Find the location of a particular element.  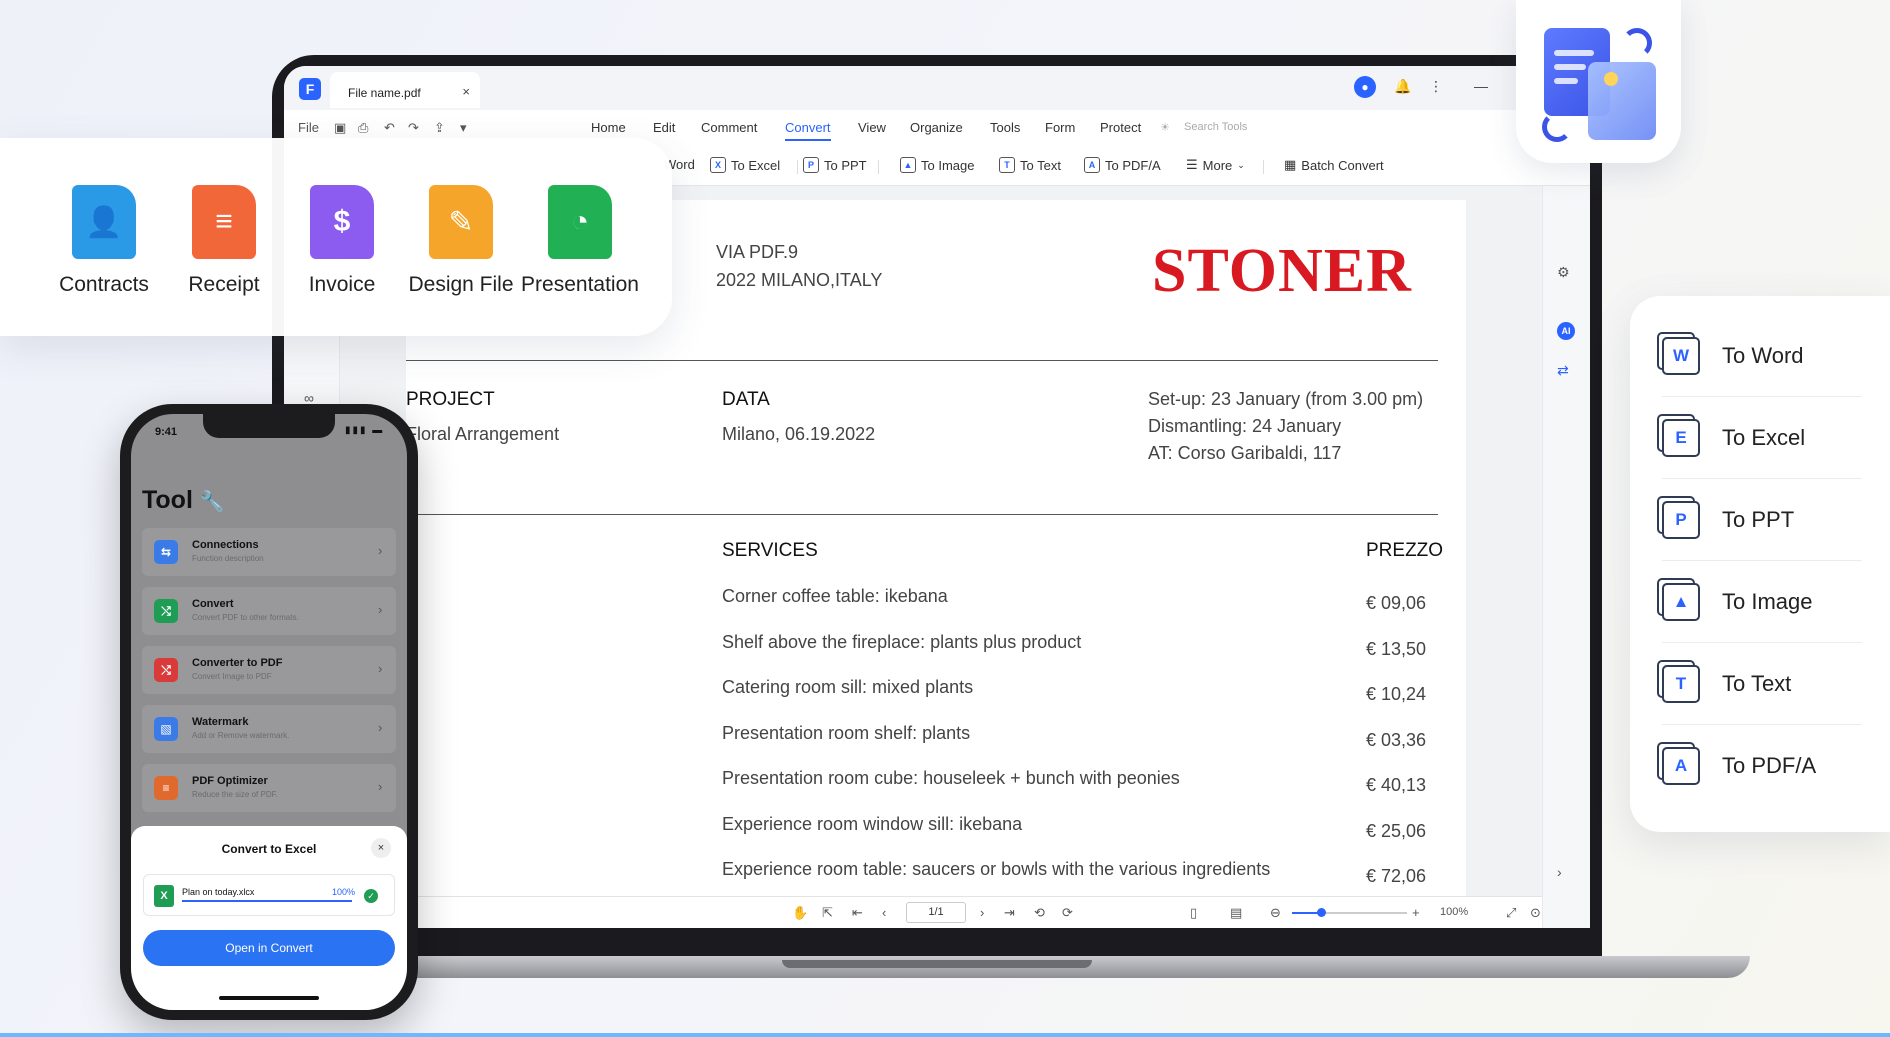

menu-form: Form is located at coordinates (1060, 127).